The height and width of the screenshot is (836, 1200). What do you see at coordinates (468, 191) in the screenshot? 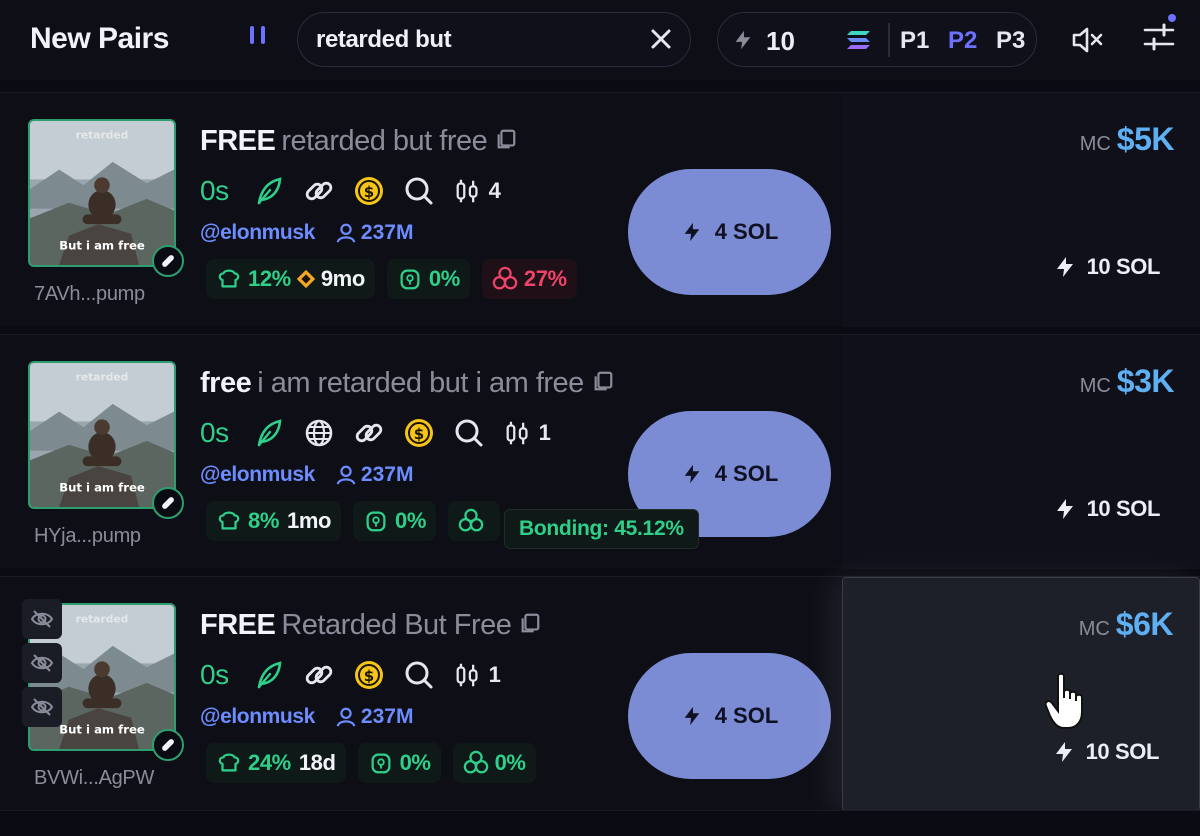
I see `holders-icon` at bounding box center [468, 191].